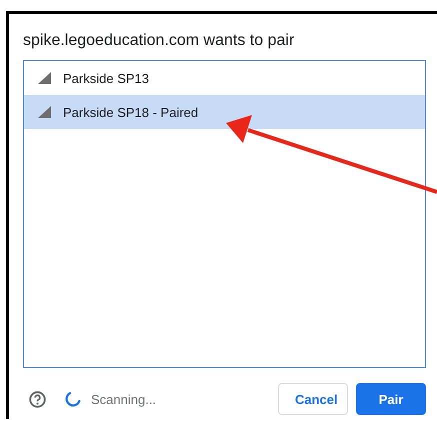  Describe the element at coordinates (73, 399) in the screenshot. I see `spinner-icon` at that location.